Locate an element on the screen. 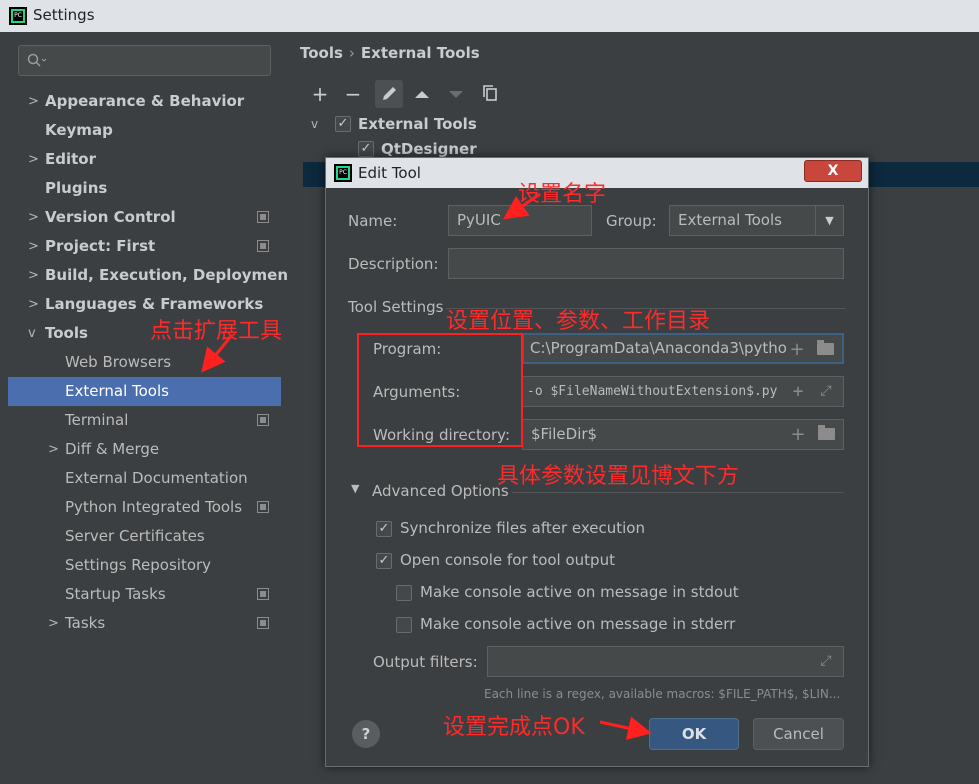  stderr-checkbox: Make console active on message in stderr is located at coordinates (565, 624).